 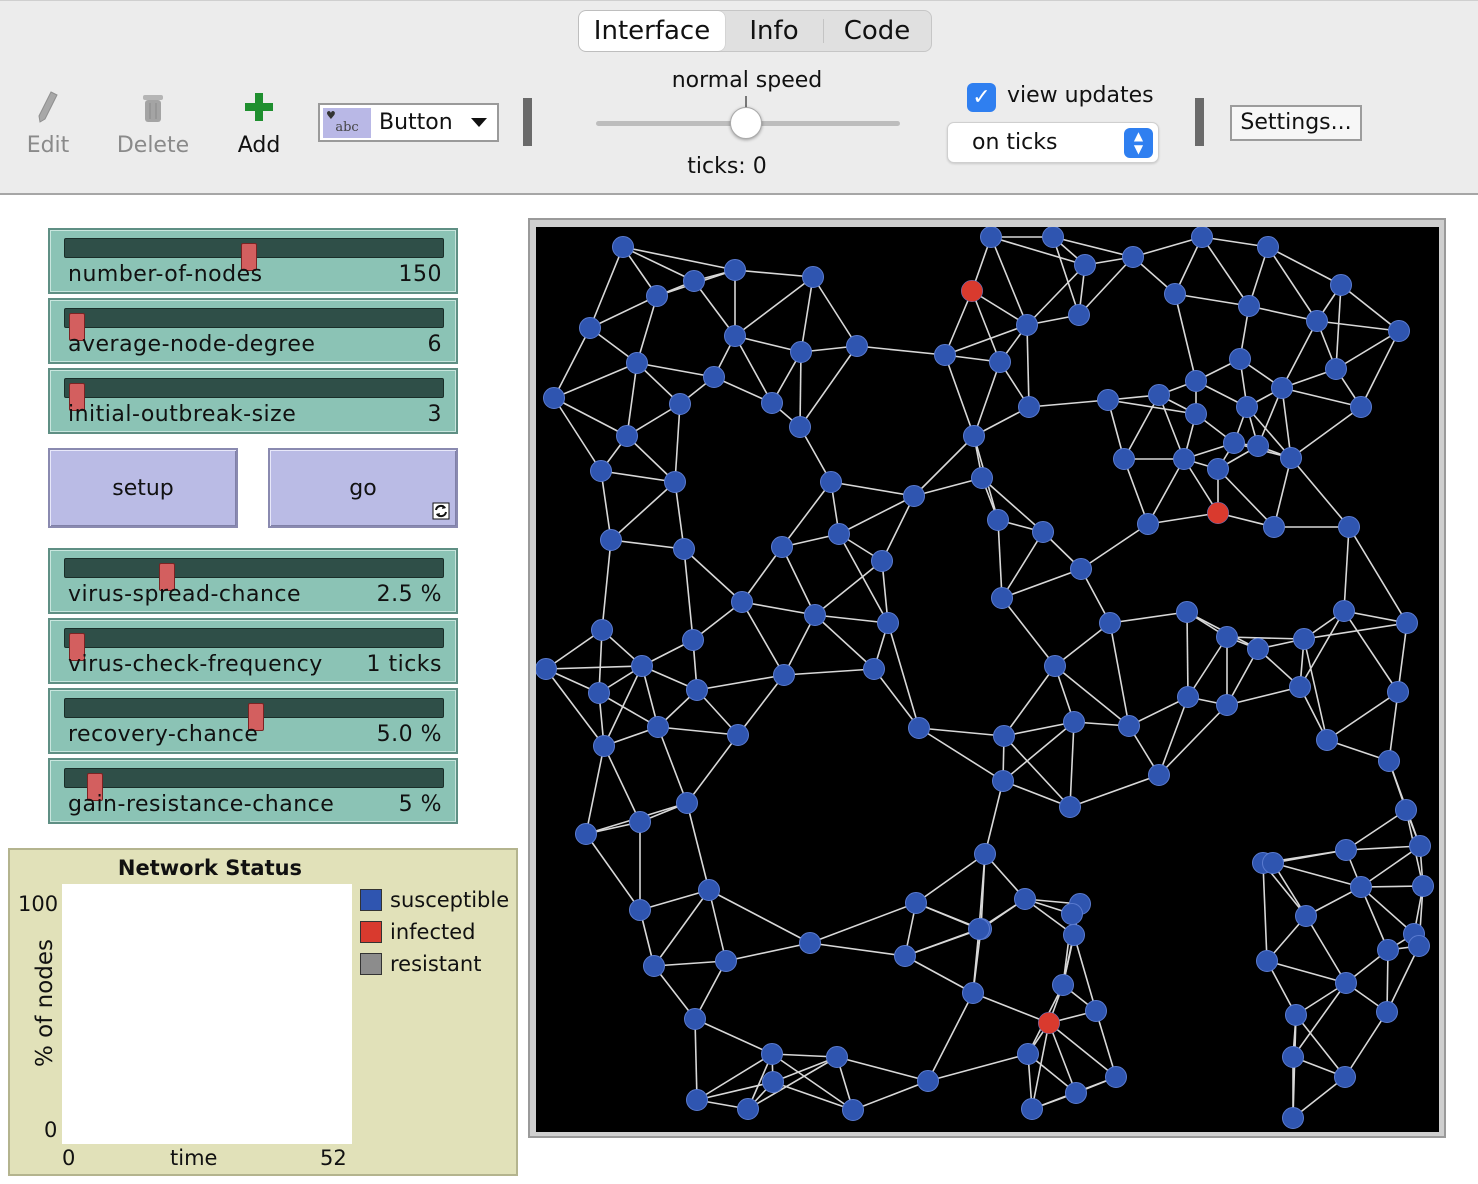 What do you see at coordinates (420, 274) in the screenshot?
I see `slider-value: 150` at bounding box center [420, 274].